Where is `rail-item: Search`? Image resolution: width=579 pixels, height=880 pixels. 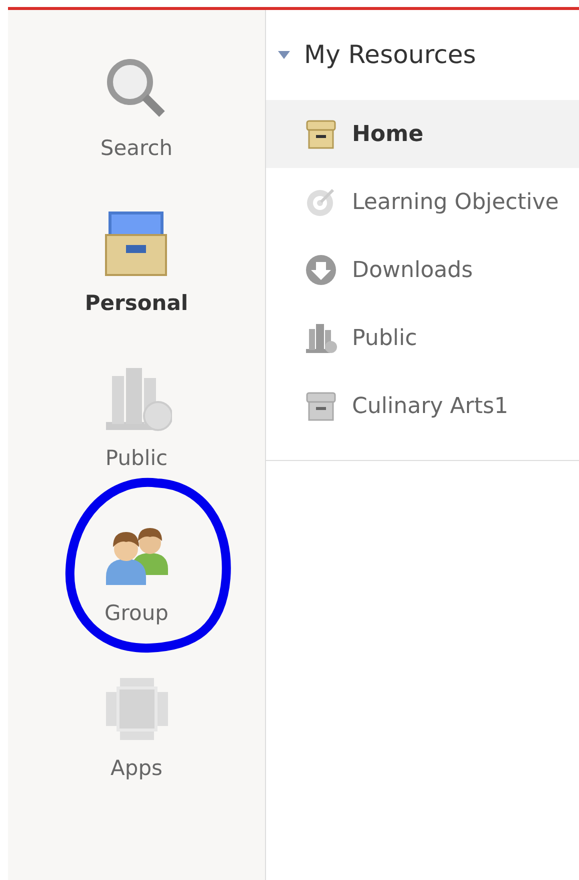
rail-item: Search is located at coordinates (136, 131).